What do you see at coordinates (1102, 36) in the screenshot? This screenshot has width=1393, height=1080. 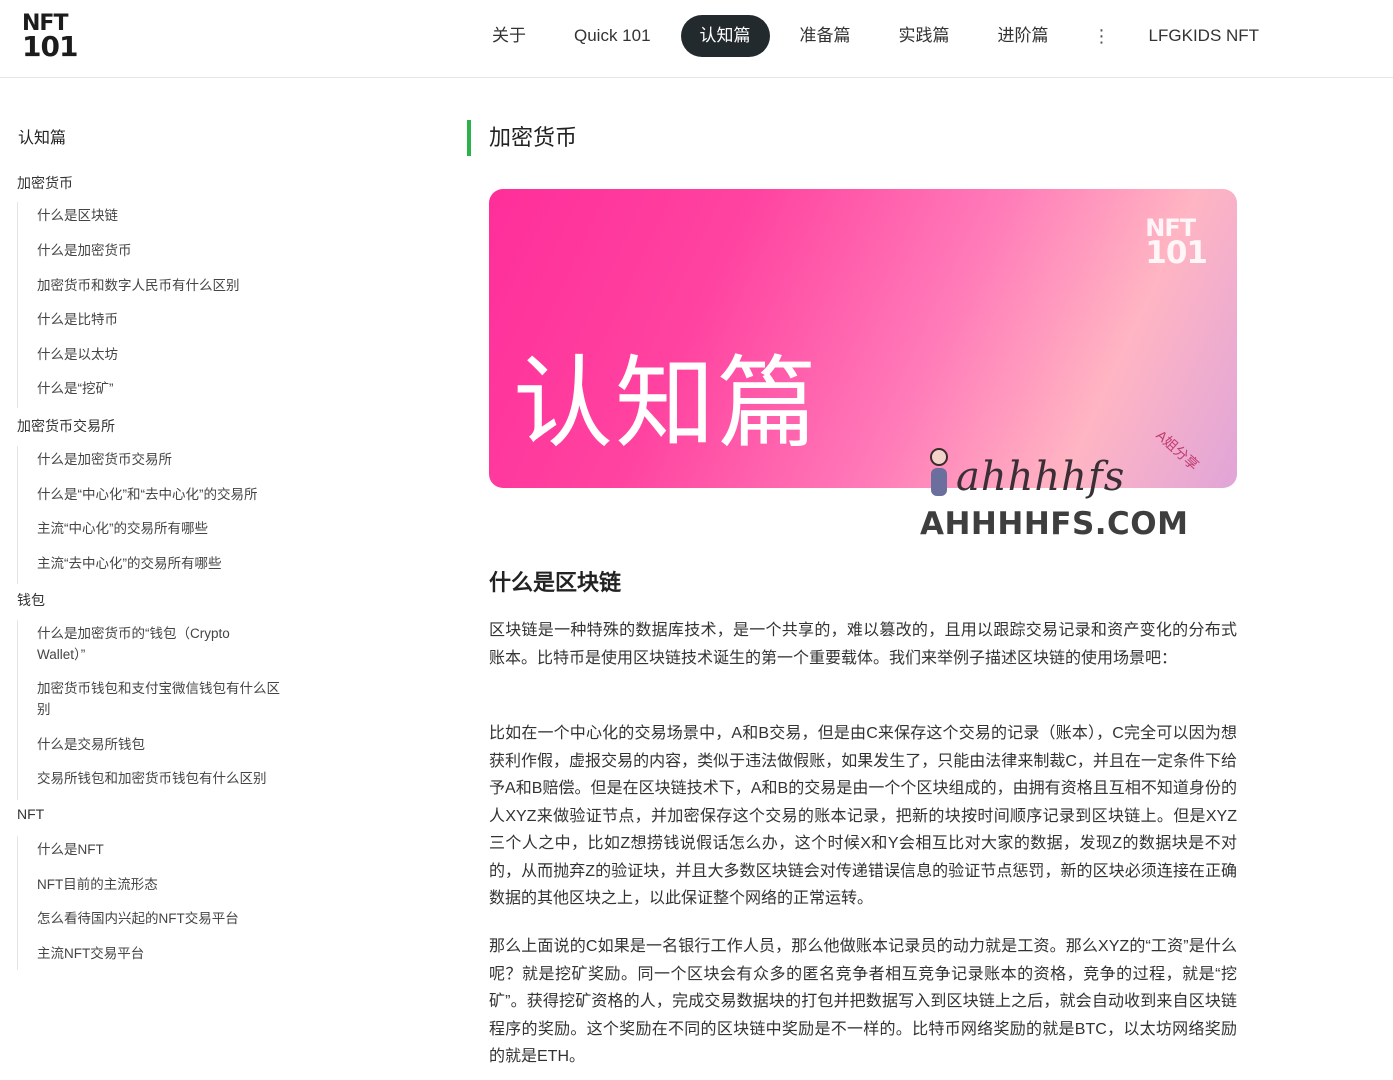 I see `vertical-dots-icon: ⋮` at bounding box center [1102, 36].